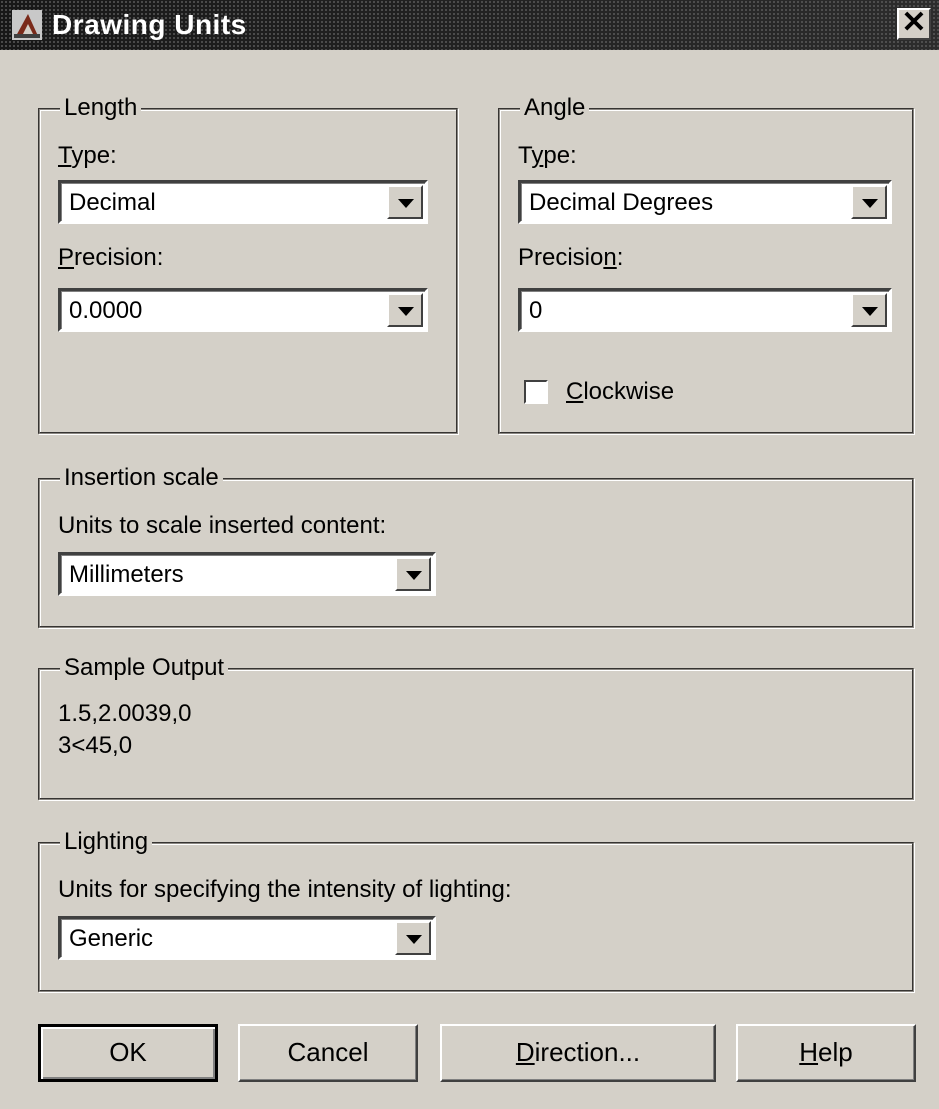  I want to click on angle-precision-select: 0, so click(705, 310).